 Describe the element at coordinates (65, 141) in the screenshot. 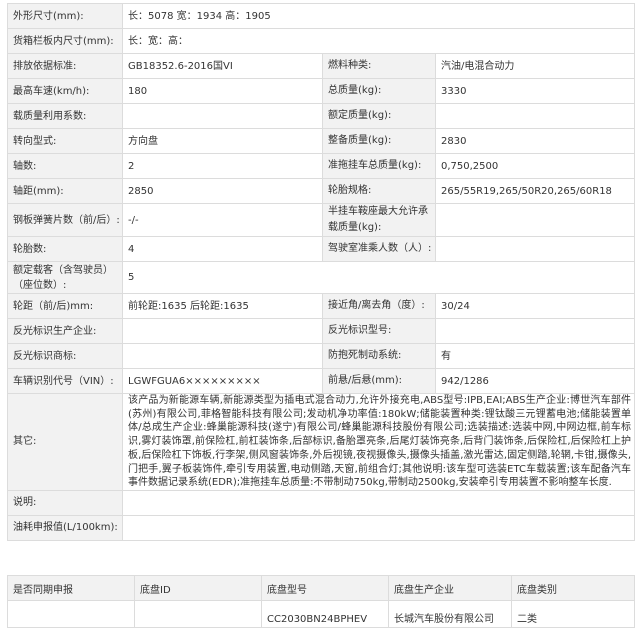

I see `spec-label: 转向型式:` at that location.